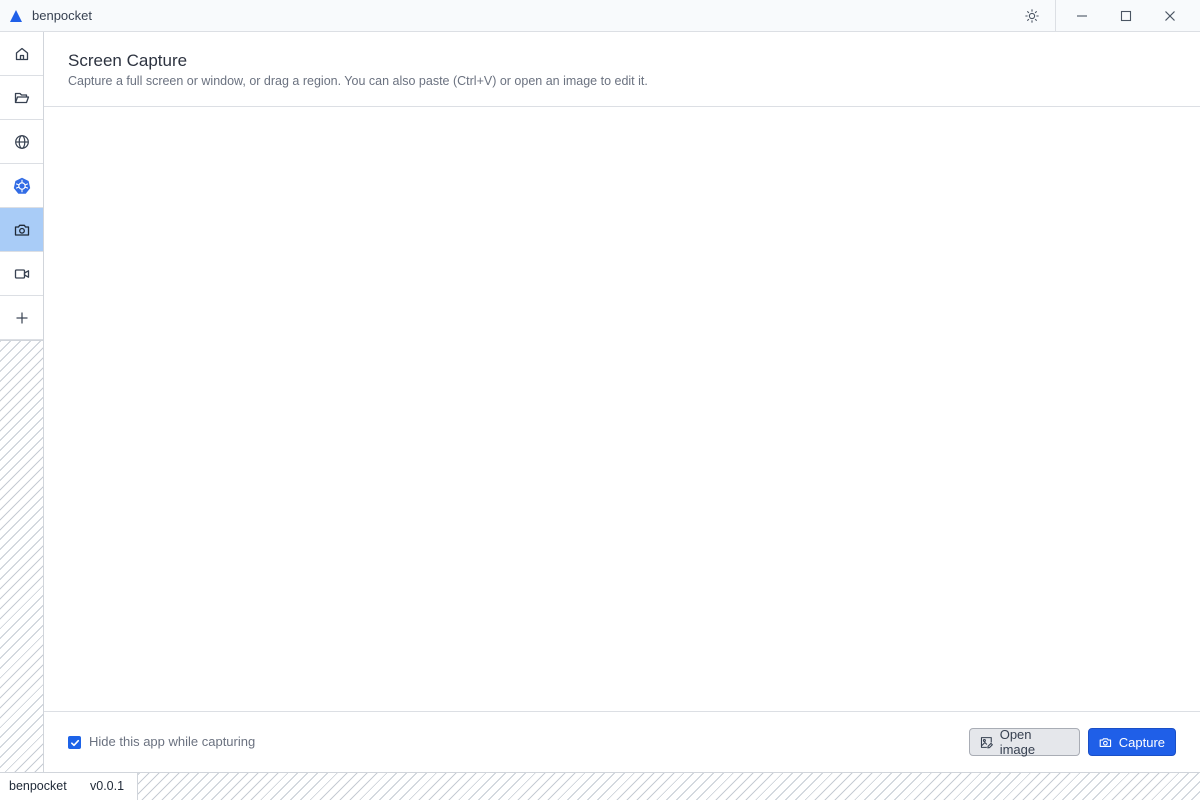 This screenshot has height=800, width=1200. I want to click on maximize-icon, so click(1126, 16).